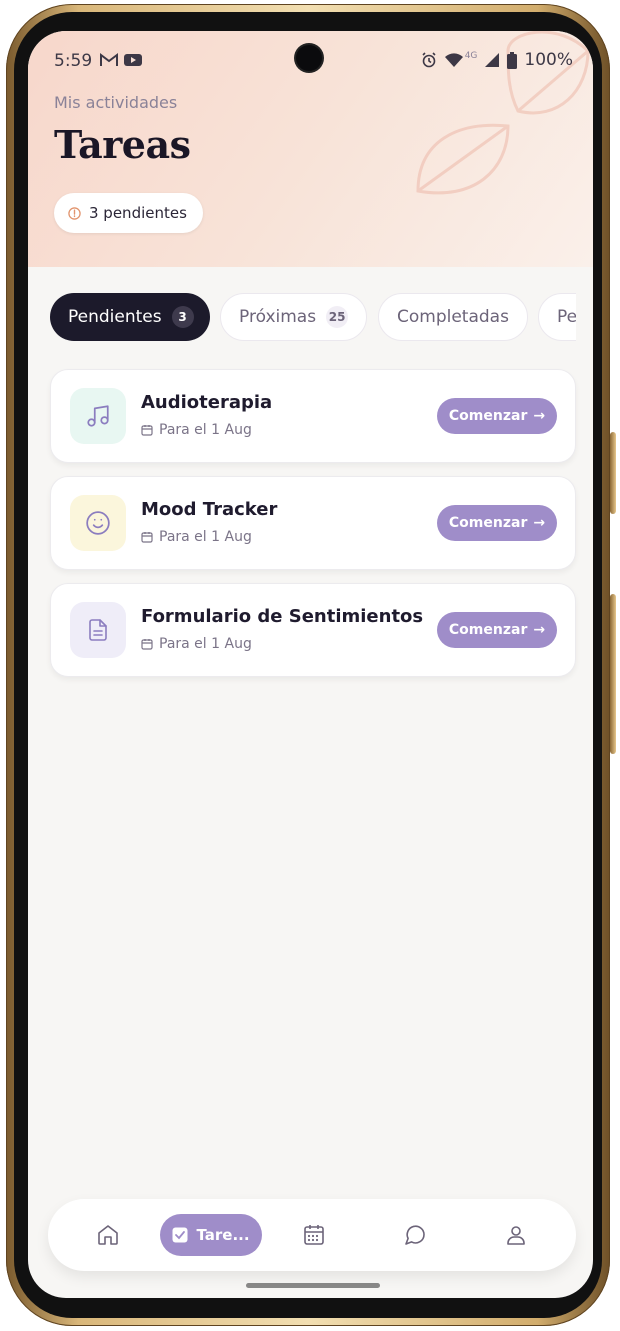  I want to click on nav-calendar, so click(314, 1235).